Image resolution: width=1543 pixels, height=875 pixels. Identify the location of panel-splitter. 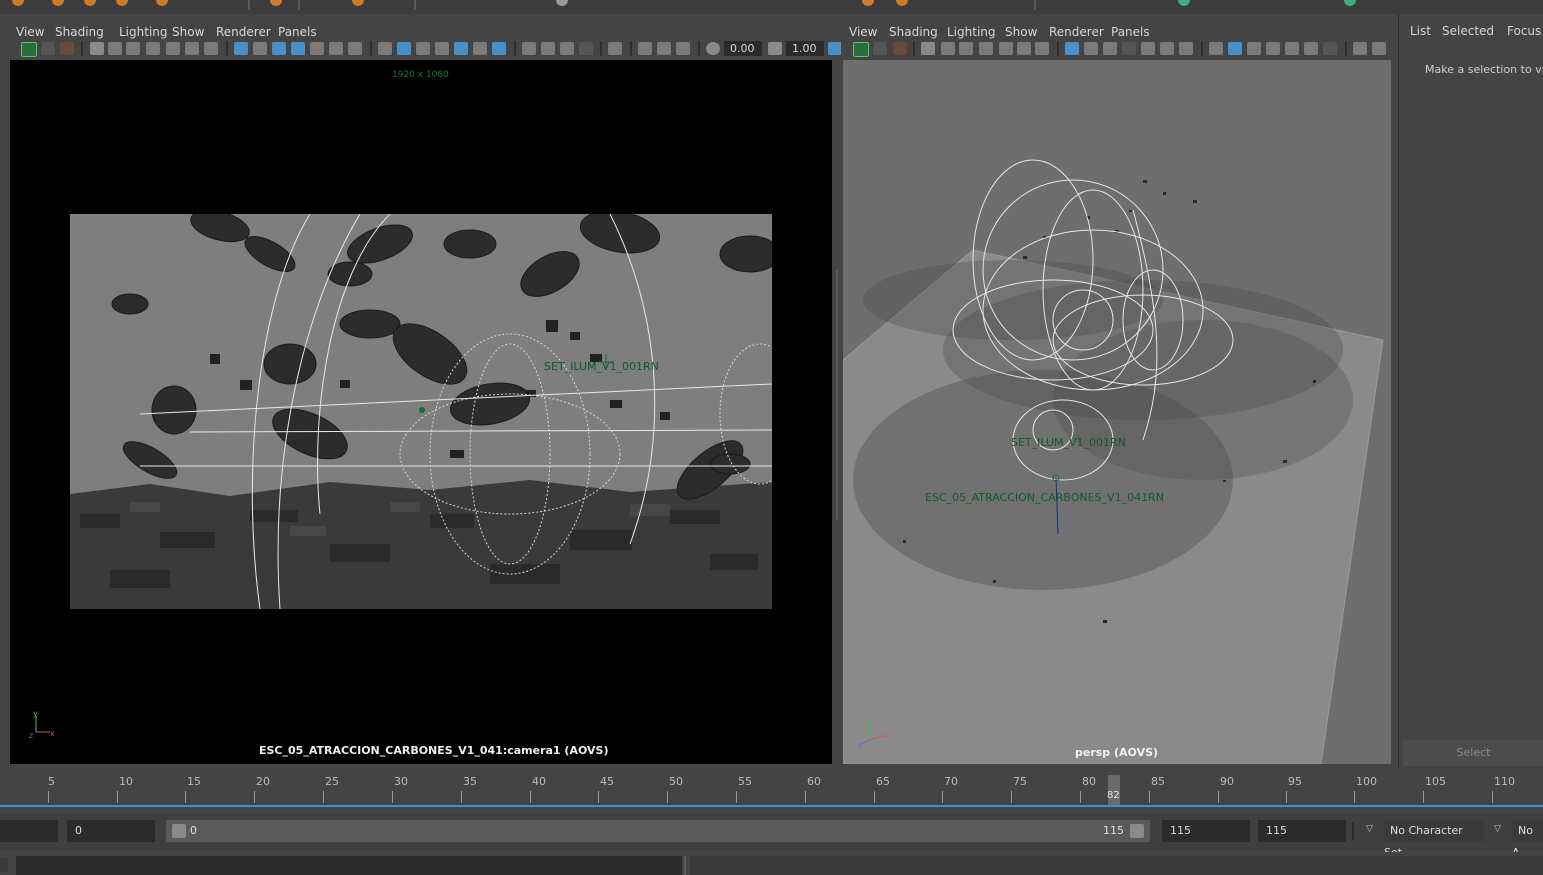
(837, 395).